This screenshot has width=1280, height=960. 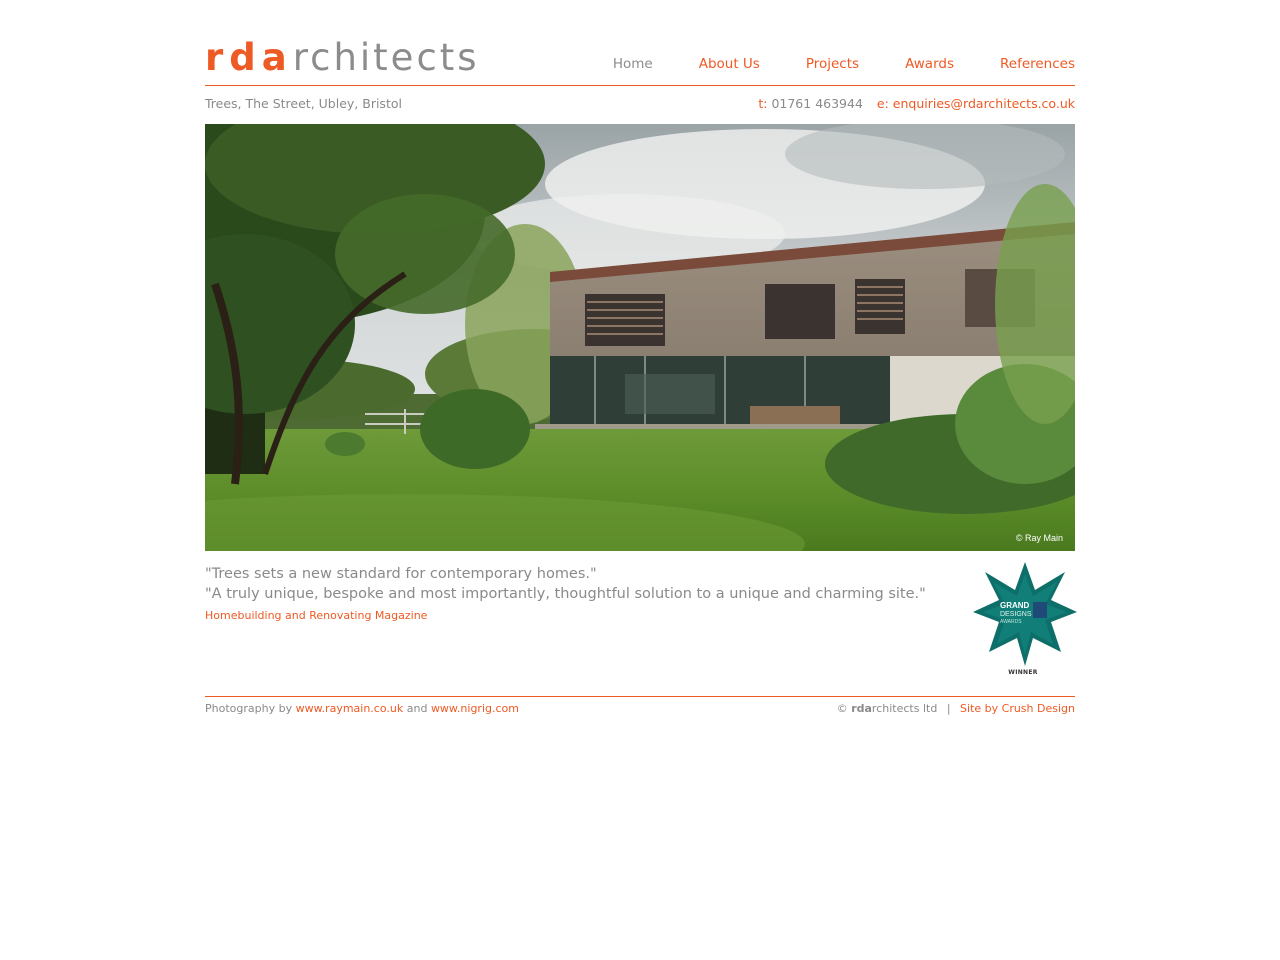 What do you see at coordinates (303, 103) in the screenshot?
I see `project-address: Trees, The Street, Ubley, Bristol` at bounding box center [303, 103].